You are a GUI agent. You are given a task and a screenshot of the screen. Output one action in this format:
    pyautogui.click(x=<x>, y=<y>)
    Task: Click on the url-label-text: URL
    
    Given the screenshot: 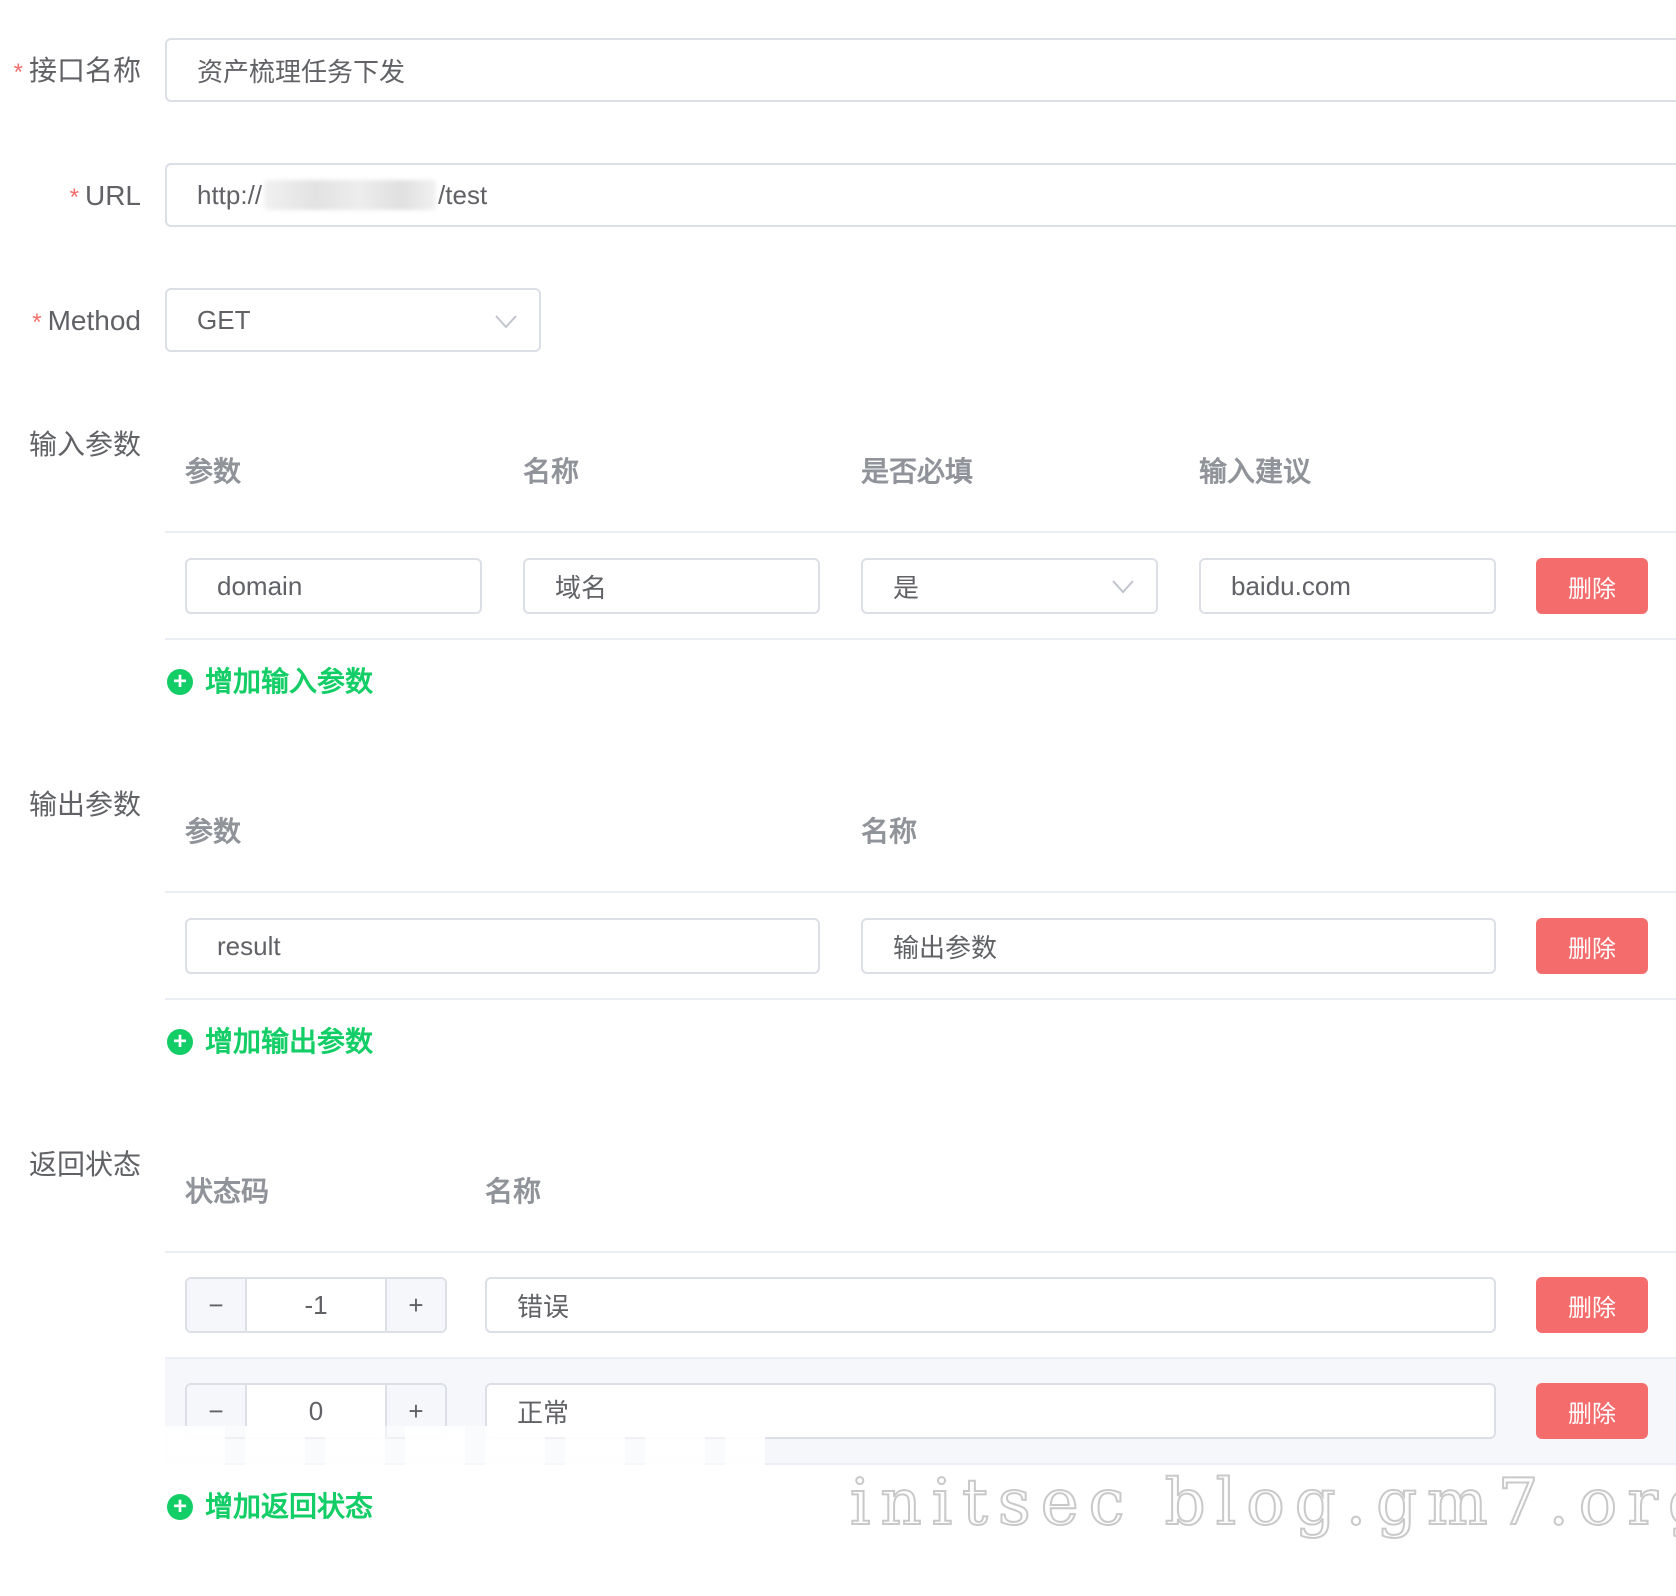 What is the action you would take?
    pyautogui.click(x=112, y=195)
    